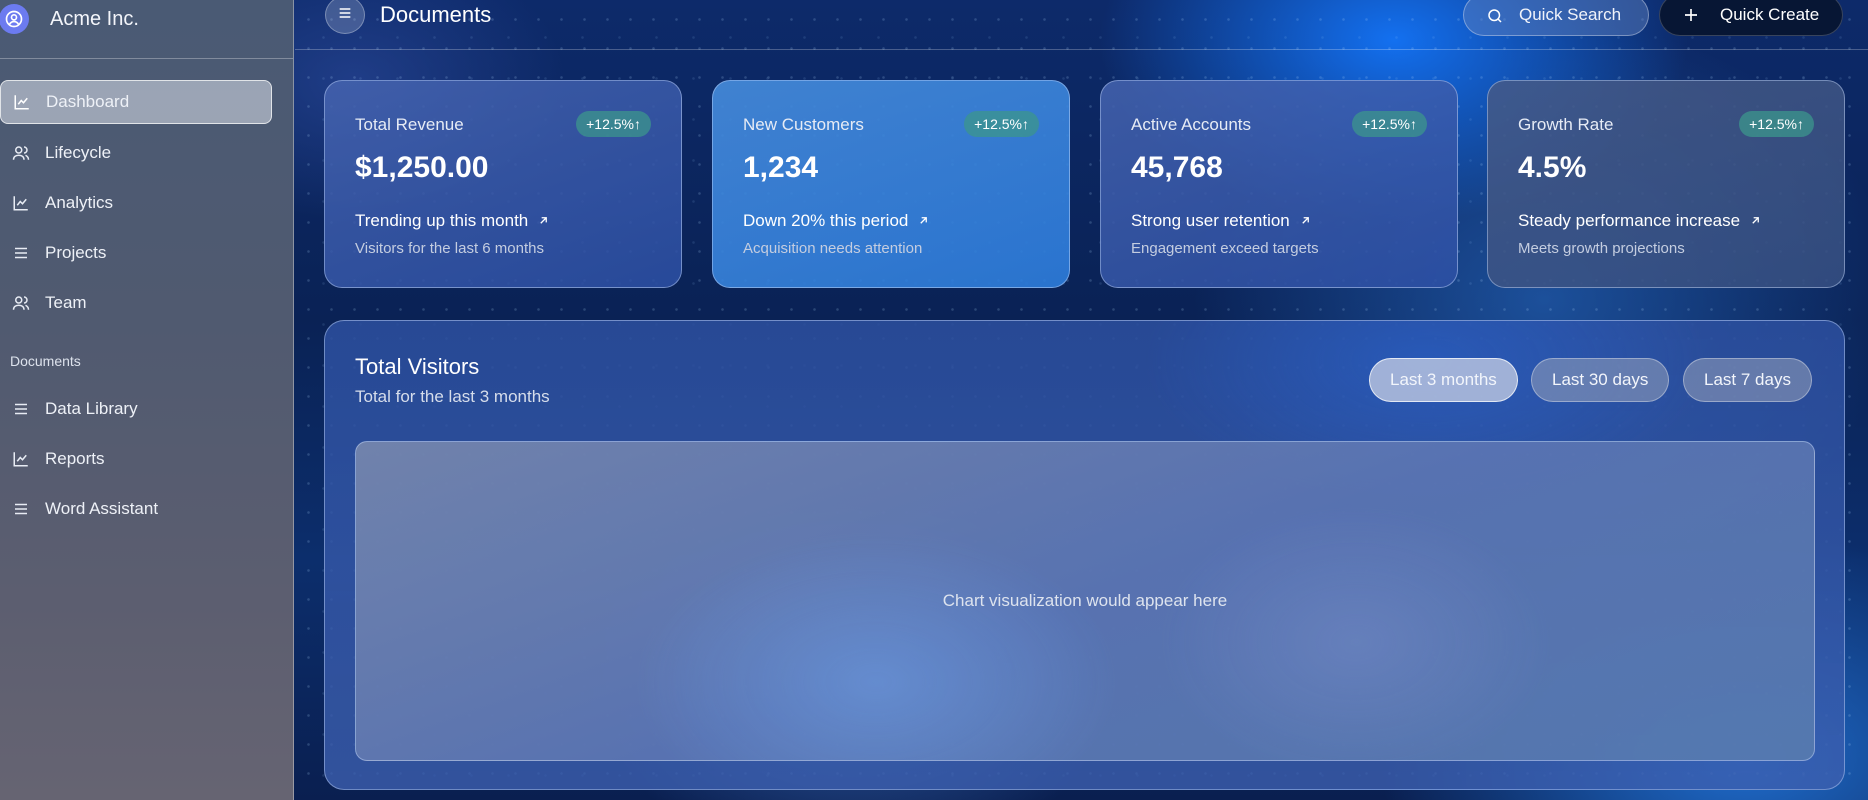 Image resolution: width=1868 pixels, height=800 pixels. Describe the element at coordinates (833, 248) in the screenshot. I see `card-subtext: Acquisition needs attention` at that location.